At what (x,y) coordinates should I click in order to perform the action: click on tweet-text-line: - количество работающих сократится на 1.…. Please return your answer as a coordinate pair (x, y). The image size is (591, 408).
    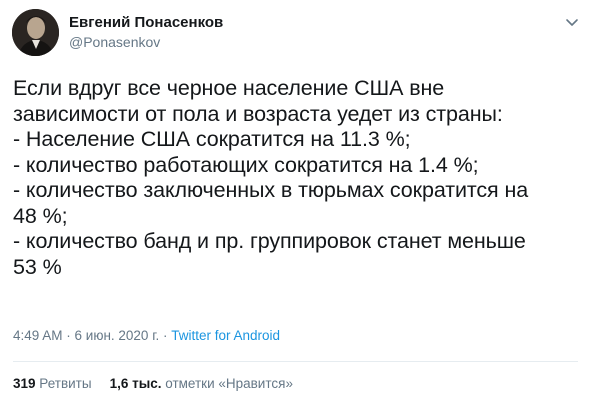
    Looking at the image, I should click on (246, 164).